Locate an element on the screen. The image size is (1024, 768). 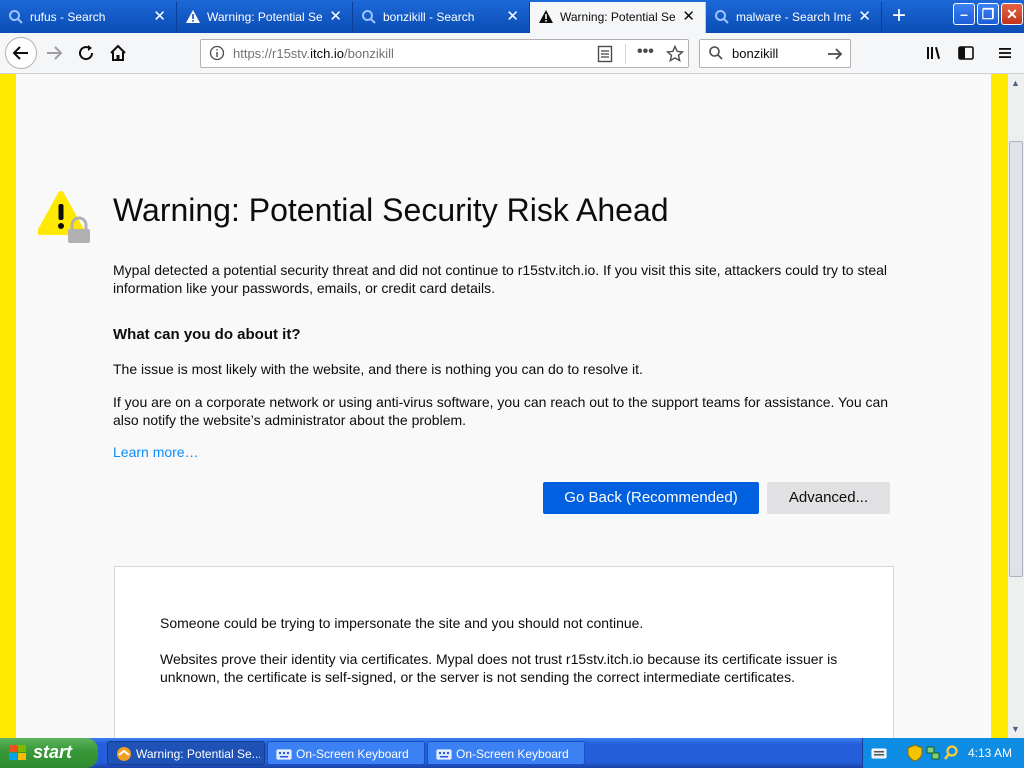
tab-bonzikill-search: bonzikill - Search ✕ is located at coordinates (441, 17).